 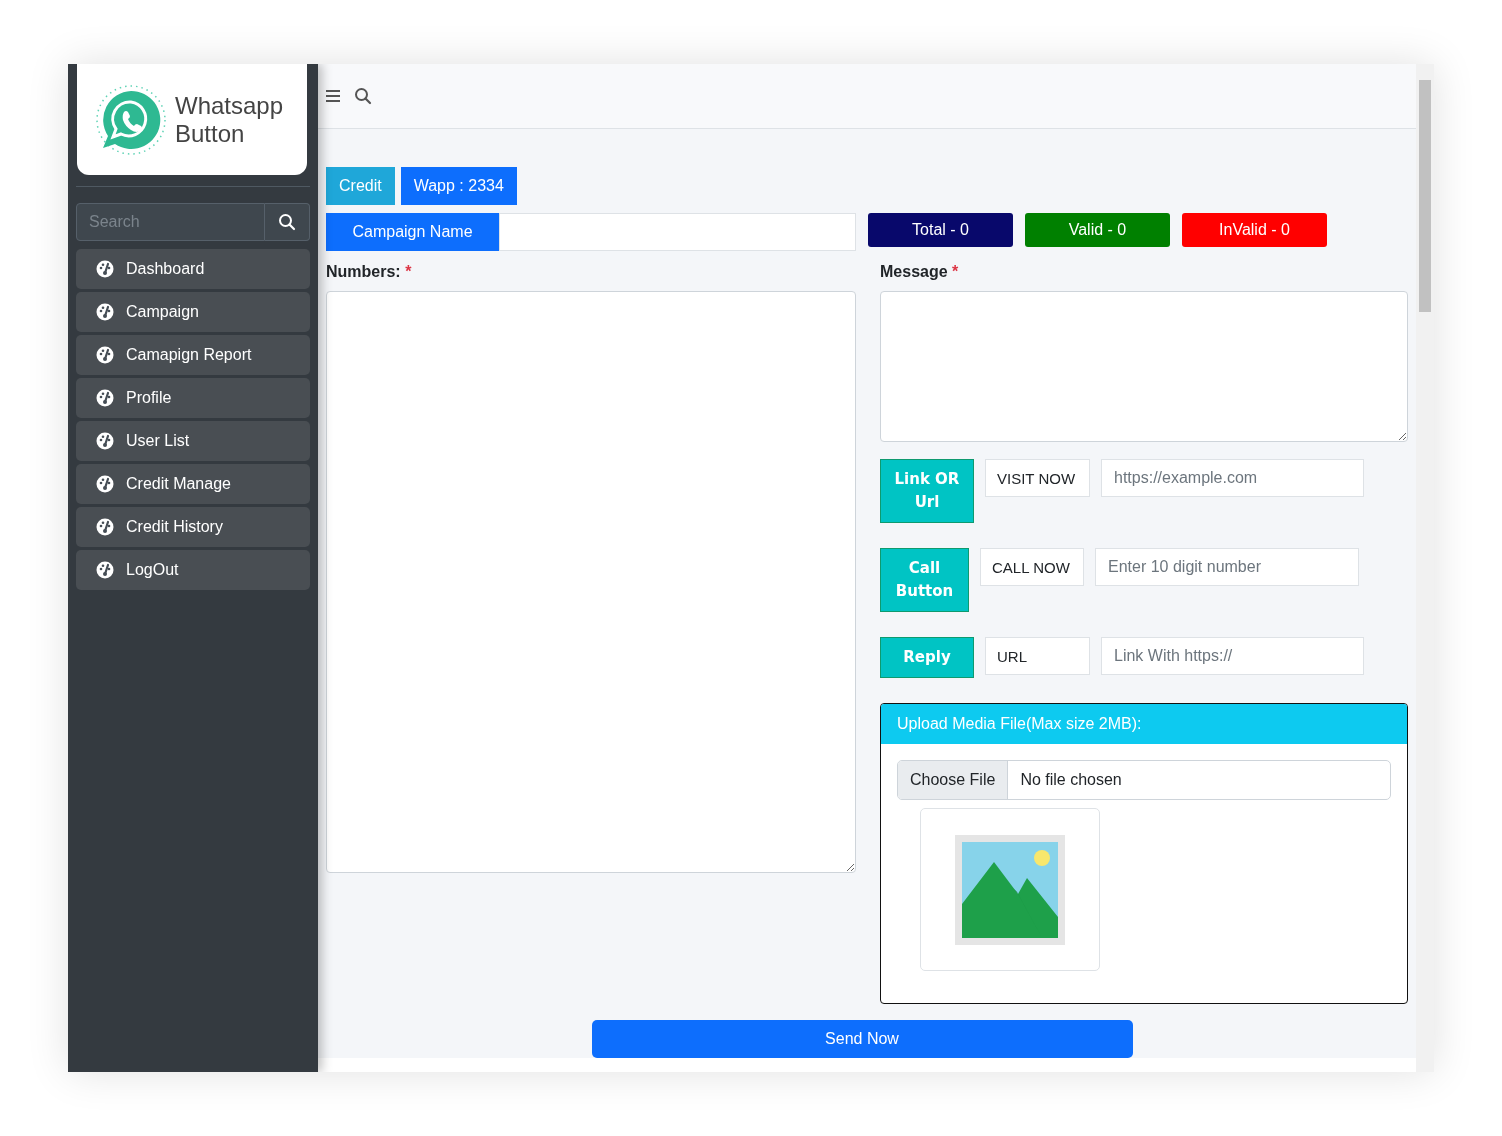 I want to click on sidebar-item-label: Campaign, so click(x=162, y=312).